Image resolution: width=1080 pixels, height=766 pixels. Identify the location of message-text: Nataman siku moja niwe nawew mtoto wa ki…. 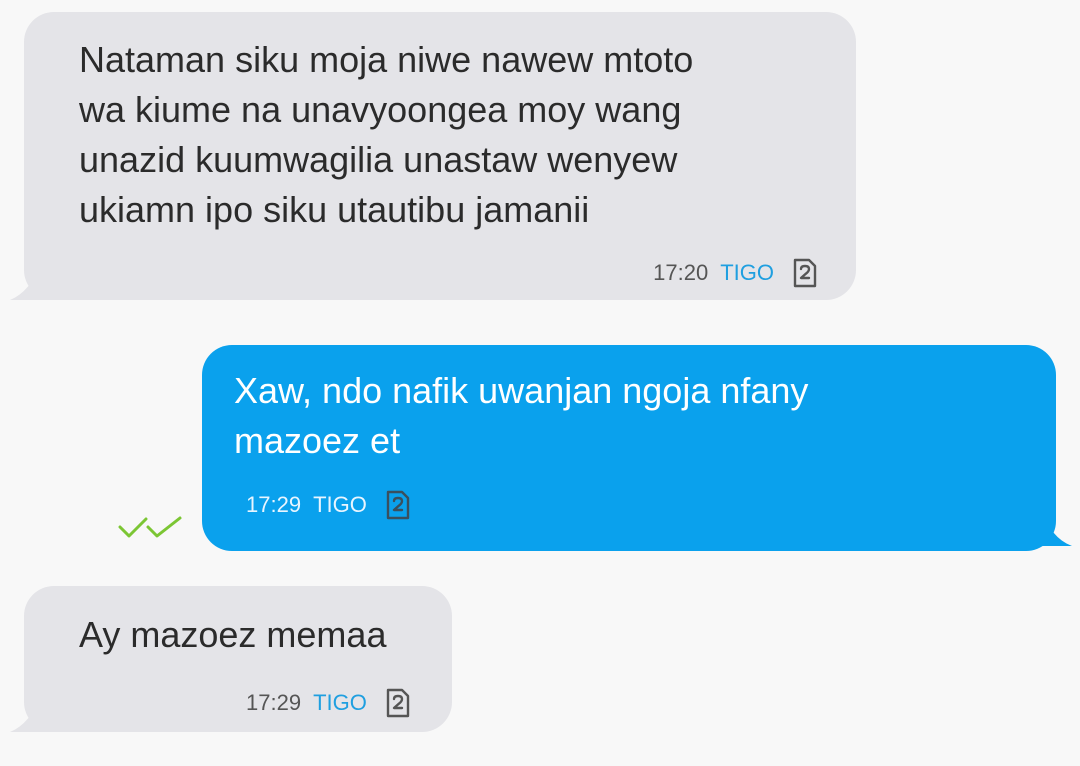
(386, 134).